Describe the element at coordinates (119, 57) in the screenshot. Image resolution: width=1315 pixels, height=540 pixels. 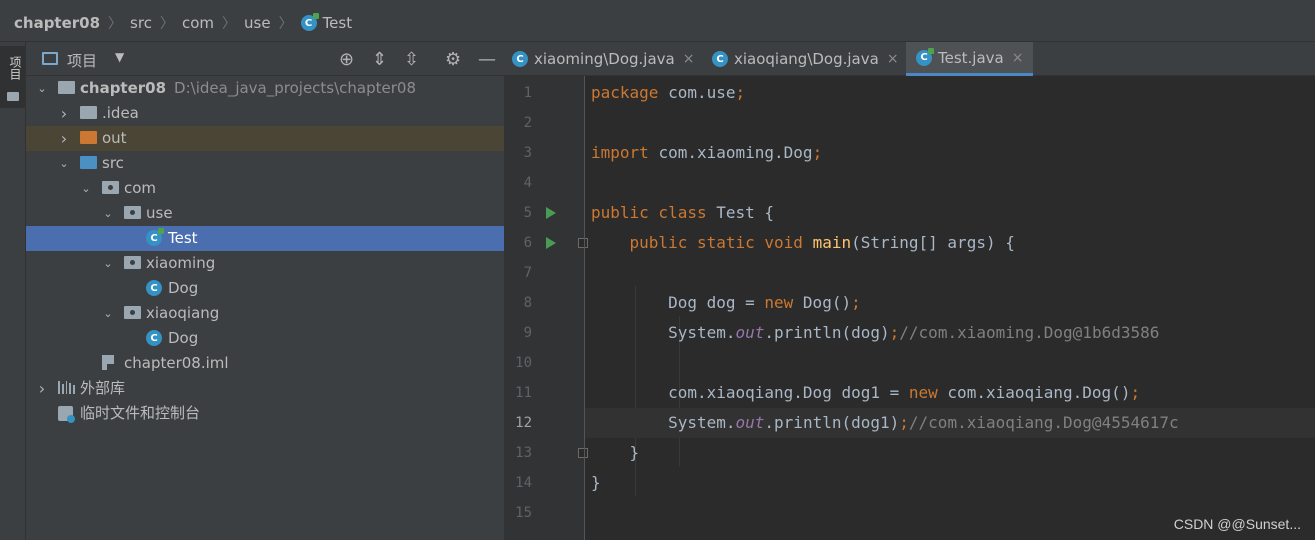
I see `chevron-down-icon: ▼` at that location.